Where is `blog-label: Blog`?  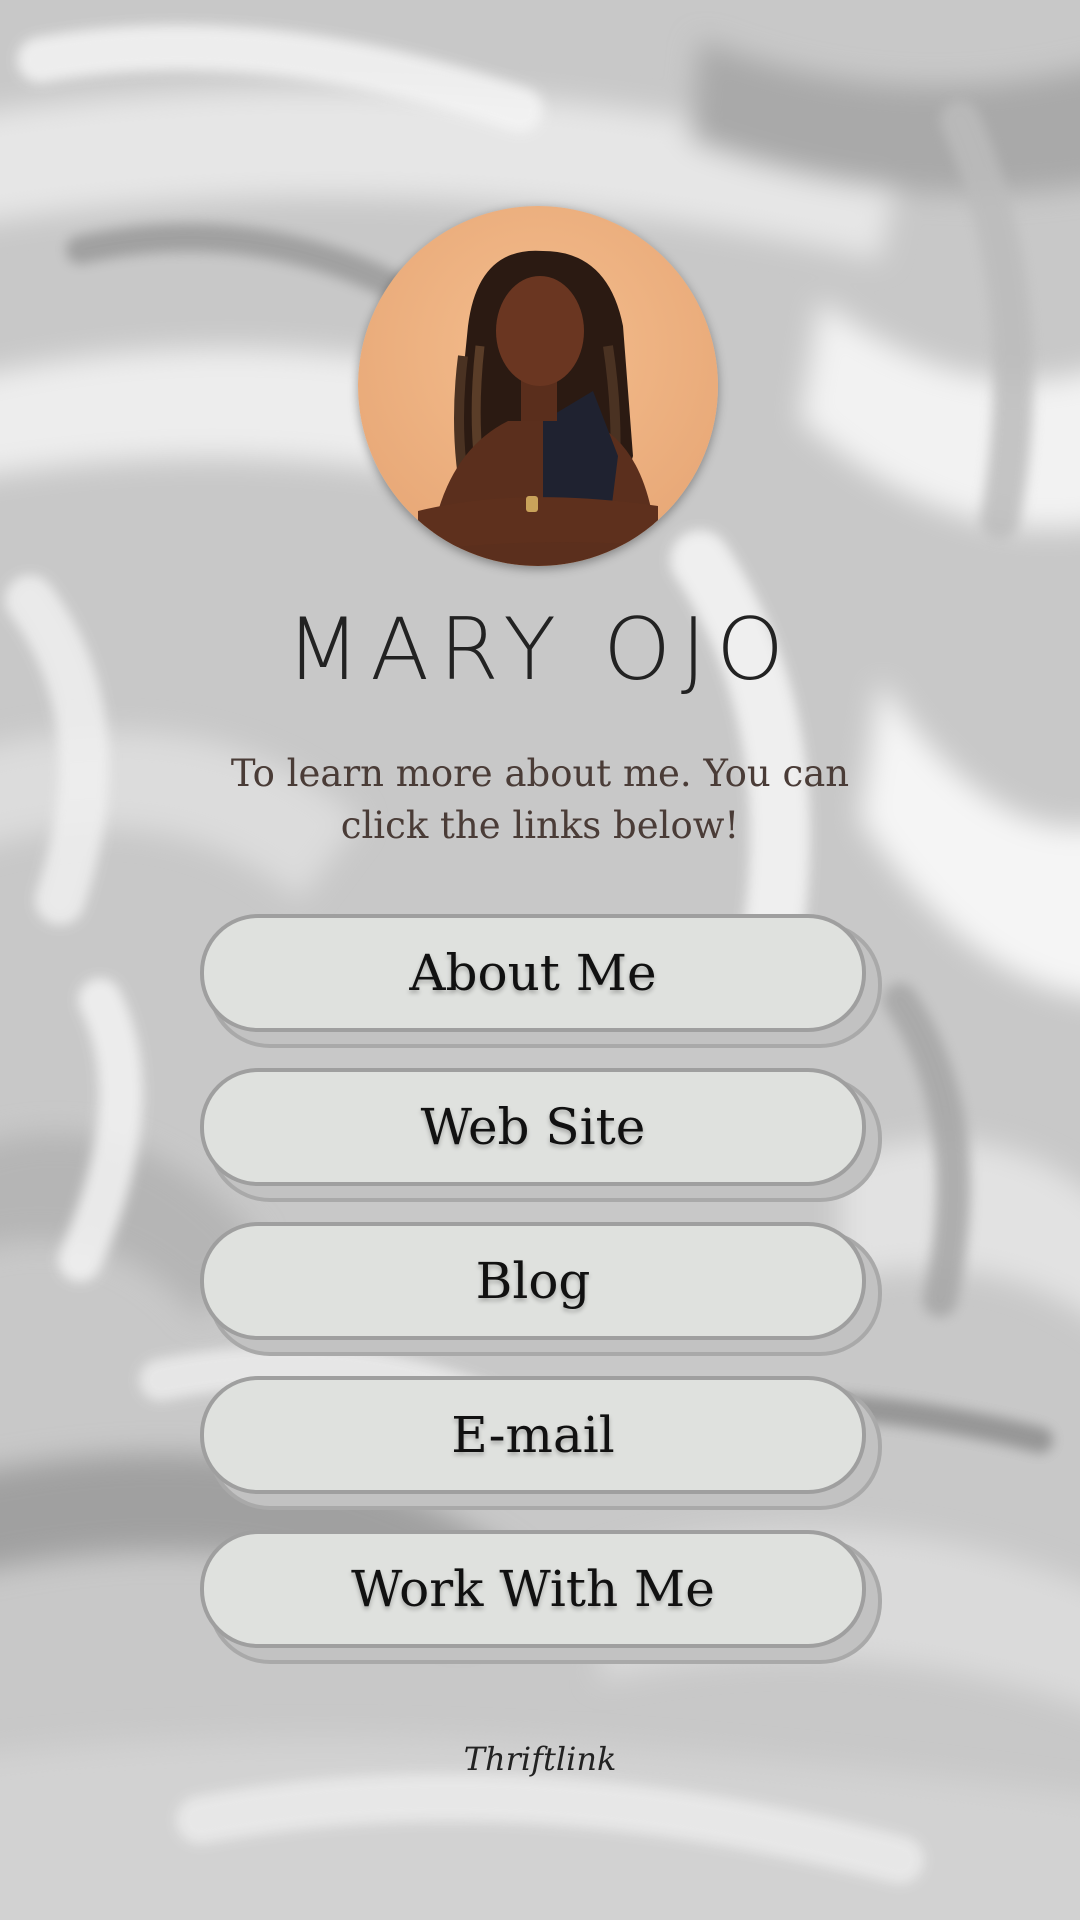 blog-label: Blog is located at coordinates (533, 1281).